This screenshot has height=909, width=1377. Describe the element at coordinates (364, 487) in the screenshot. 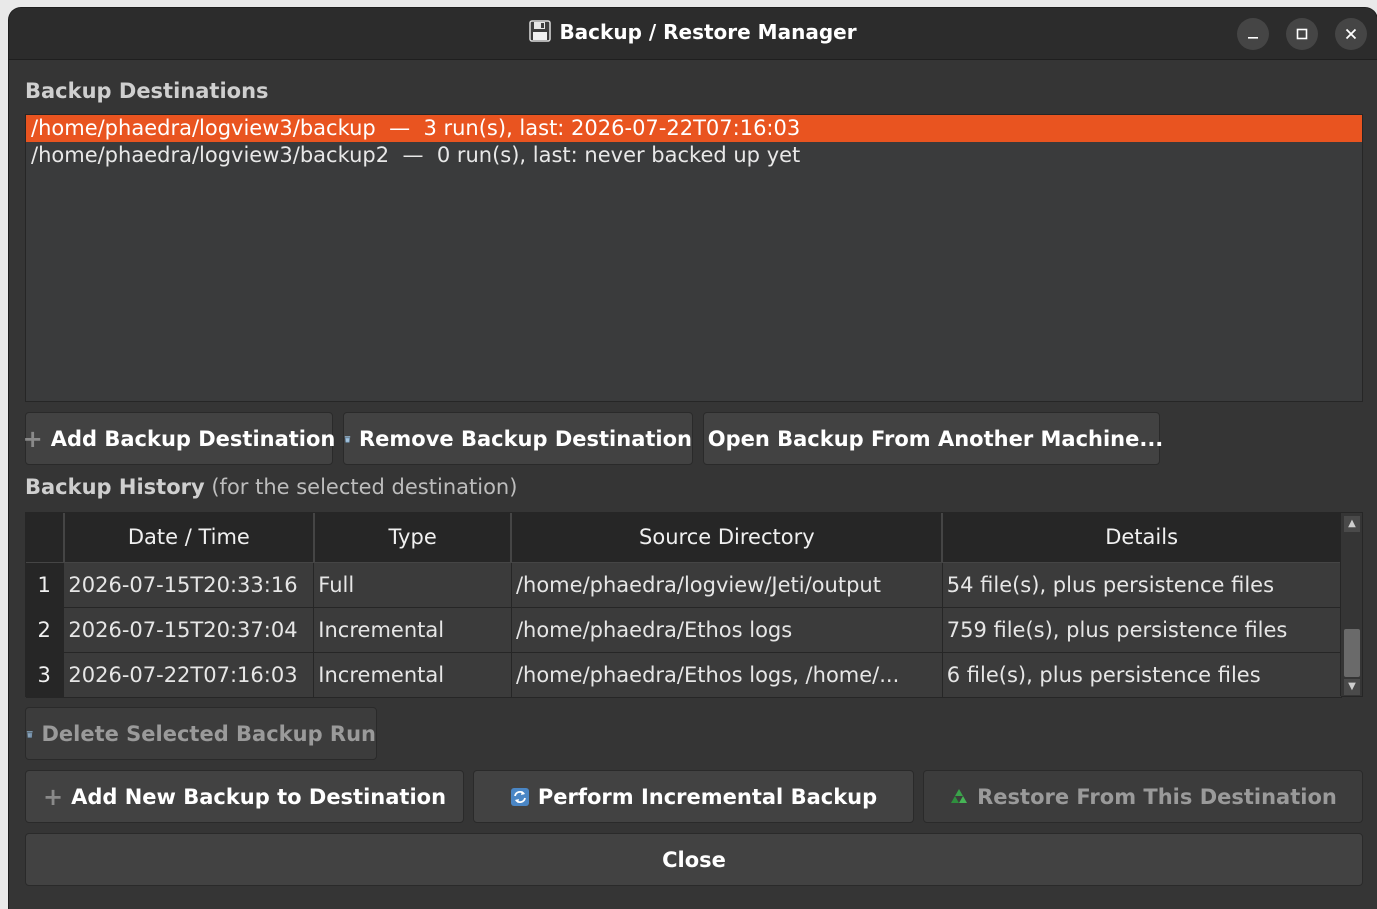

I see `history-label-rest: (for the selected destination)` at that location.